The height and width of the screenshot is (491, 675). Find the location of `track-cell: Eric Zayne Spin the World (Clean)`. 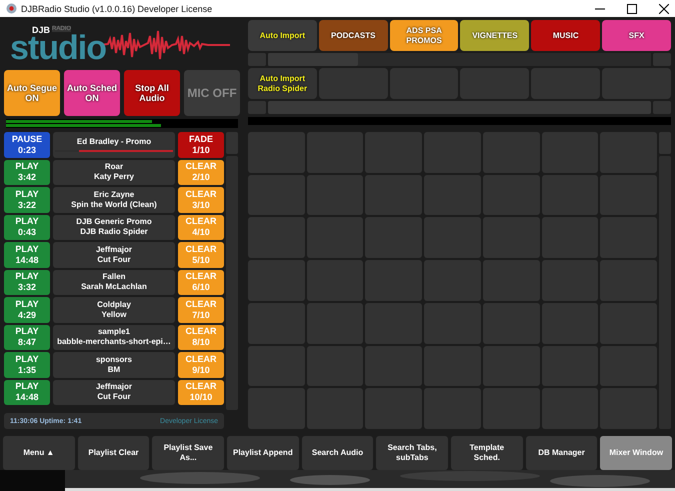

track-cell: Eric Zayne Spin the World (Clean) is located at coordinates (114, 199).